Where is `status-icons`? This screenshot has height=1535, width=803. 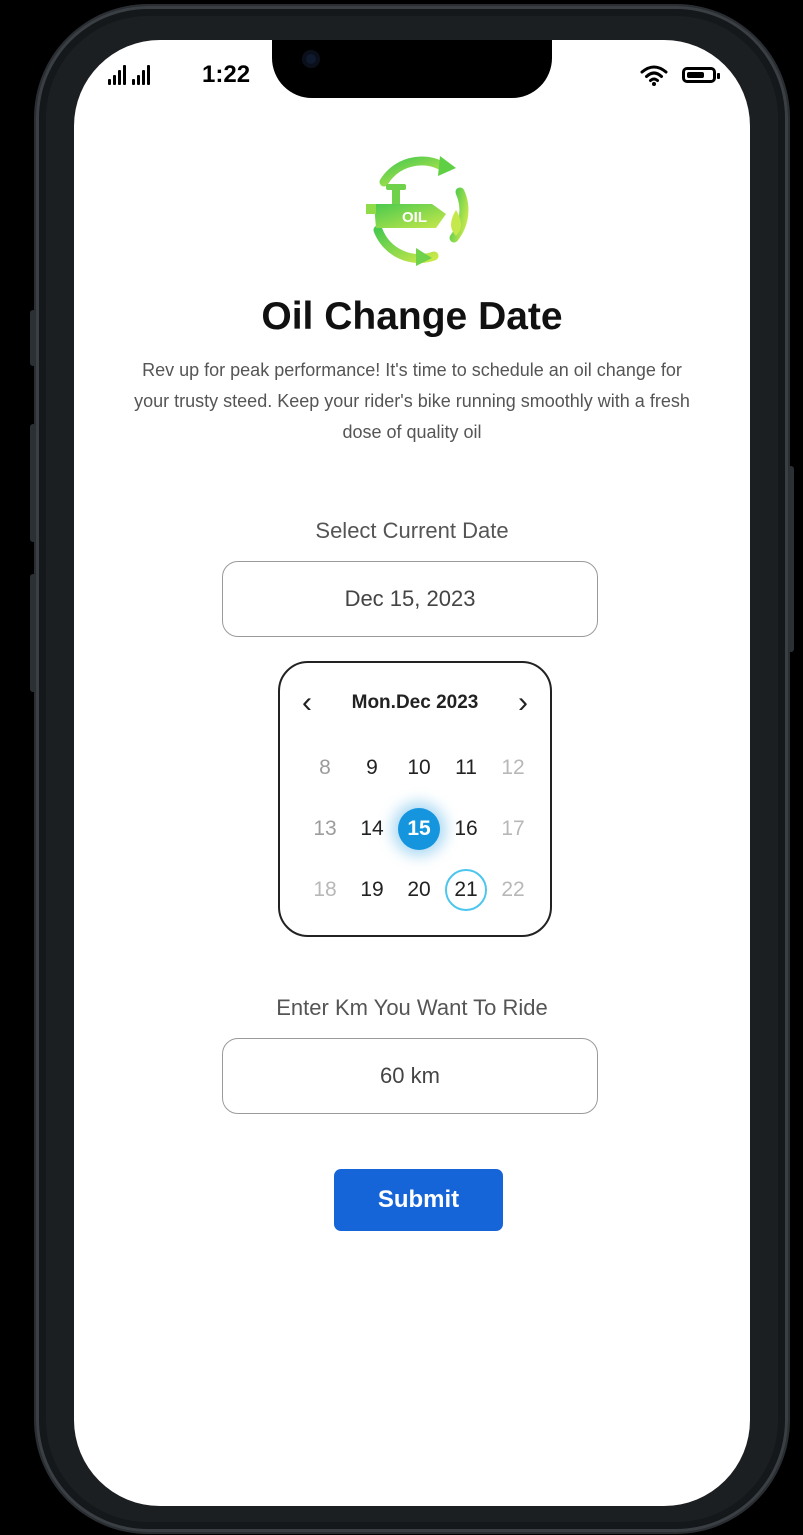 status-icons is located at coordinates (680, 75).